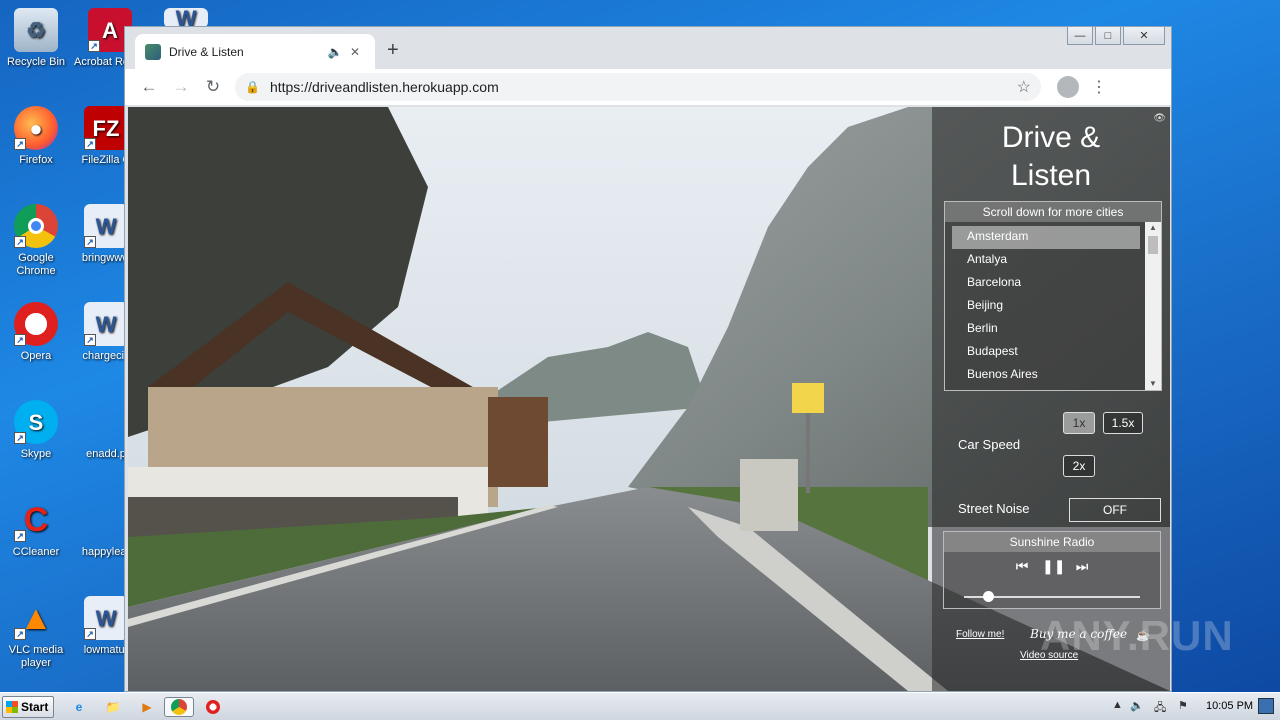 The width and height of the screenshot is (1280, 720). I want to click on close-window-button: ✕, so click(1144, 36).